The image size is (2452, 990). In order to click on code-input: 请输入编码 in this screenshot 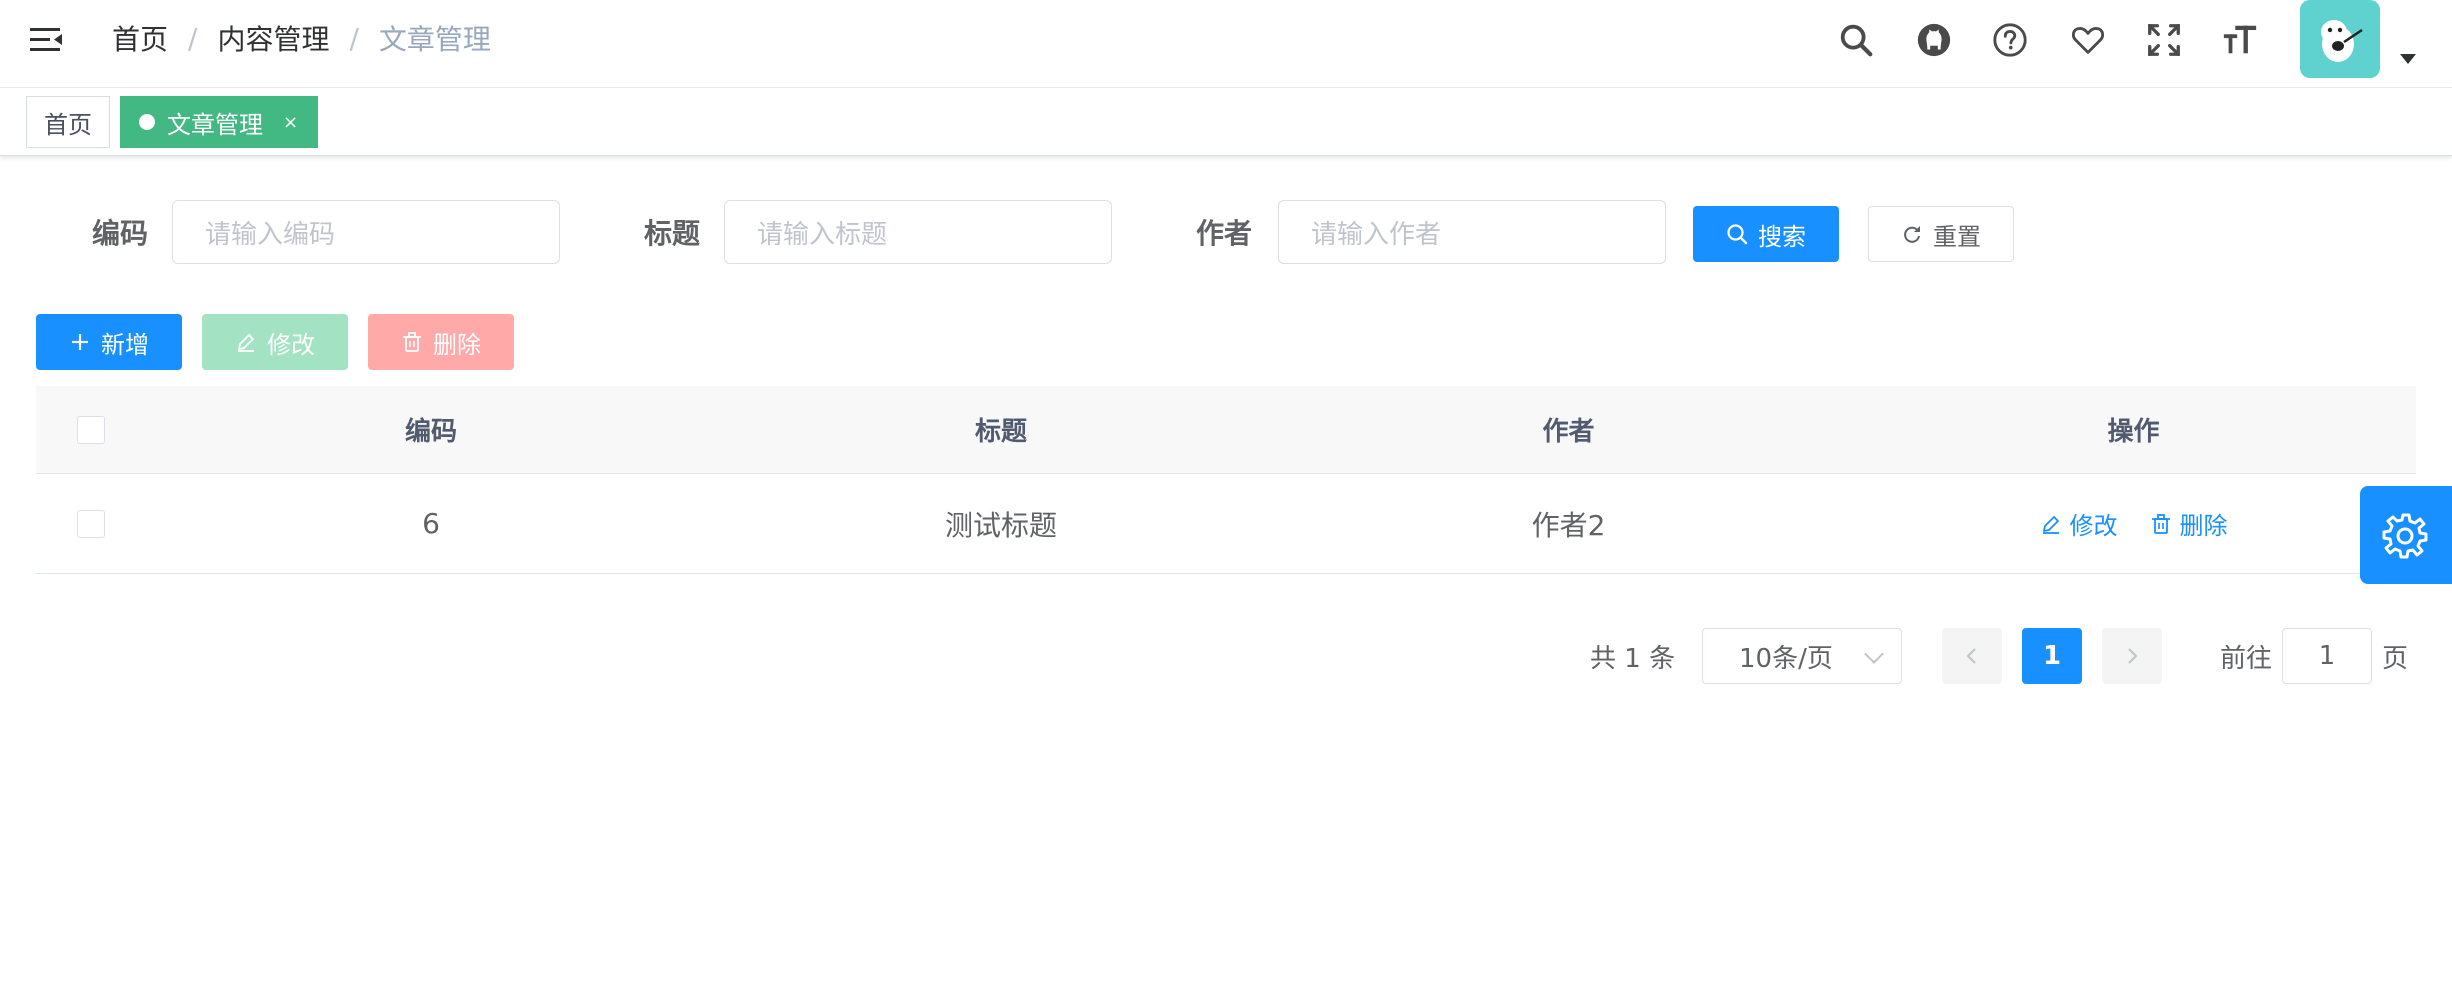, I will do `click(366, 232)`.